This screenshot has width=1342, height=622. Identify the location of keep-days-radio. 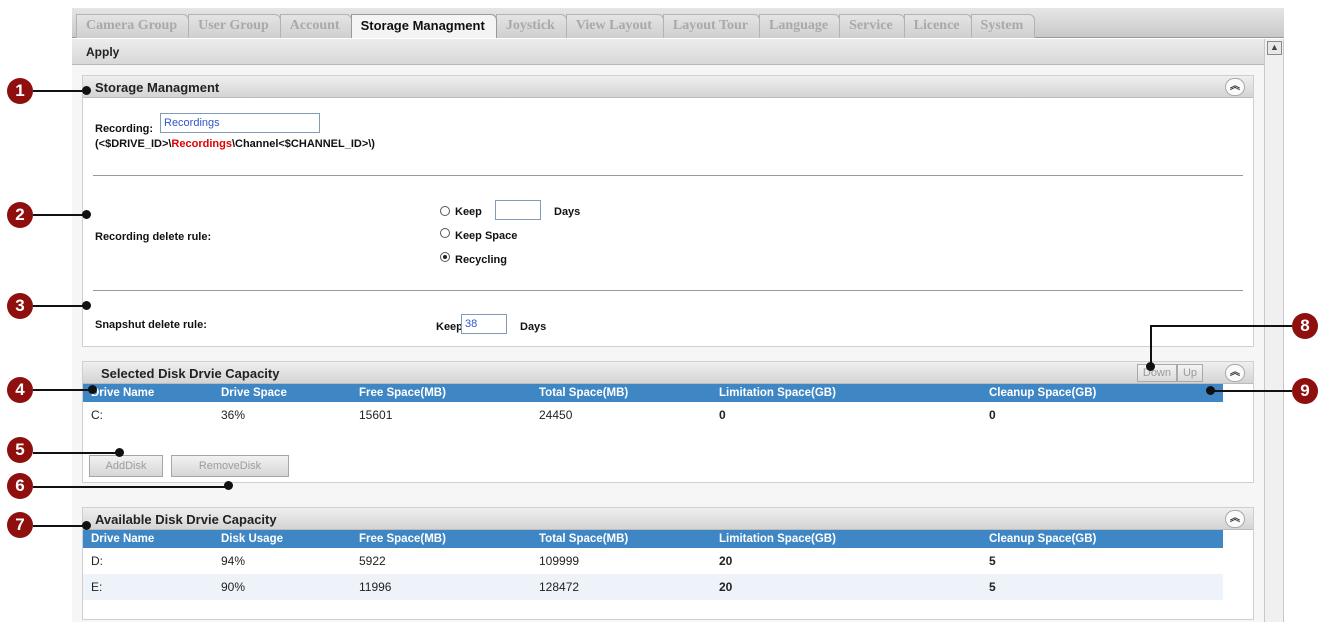
(445, 211).